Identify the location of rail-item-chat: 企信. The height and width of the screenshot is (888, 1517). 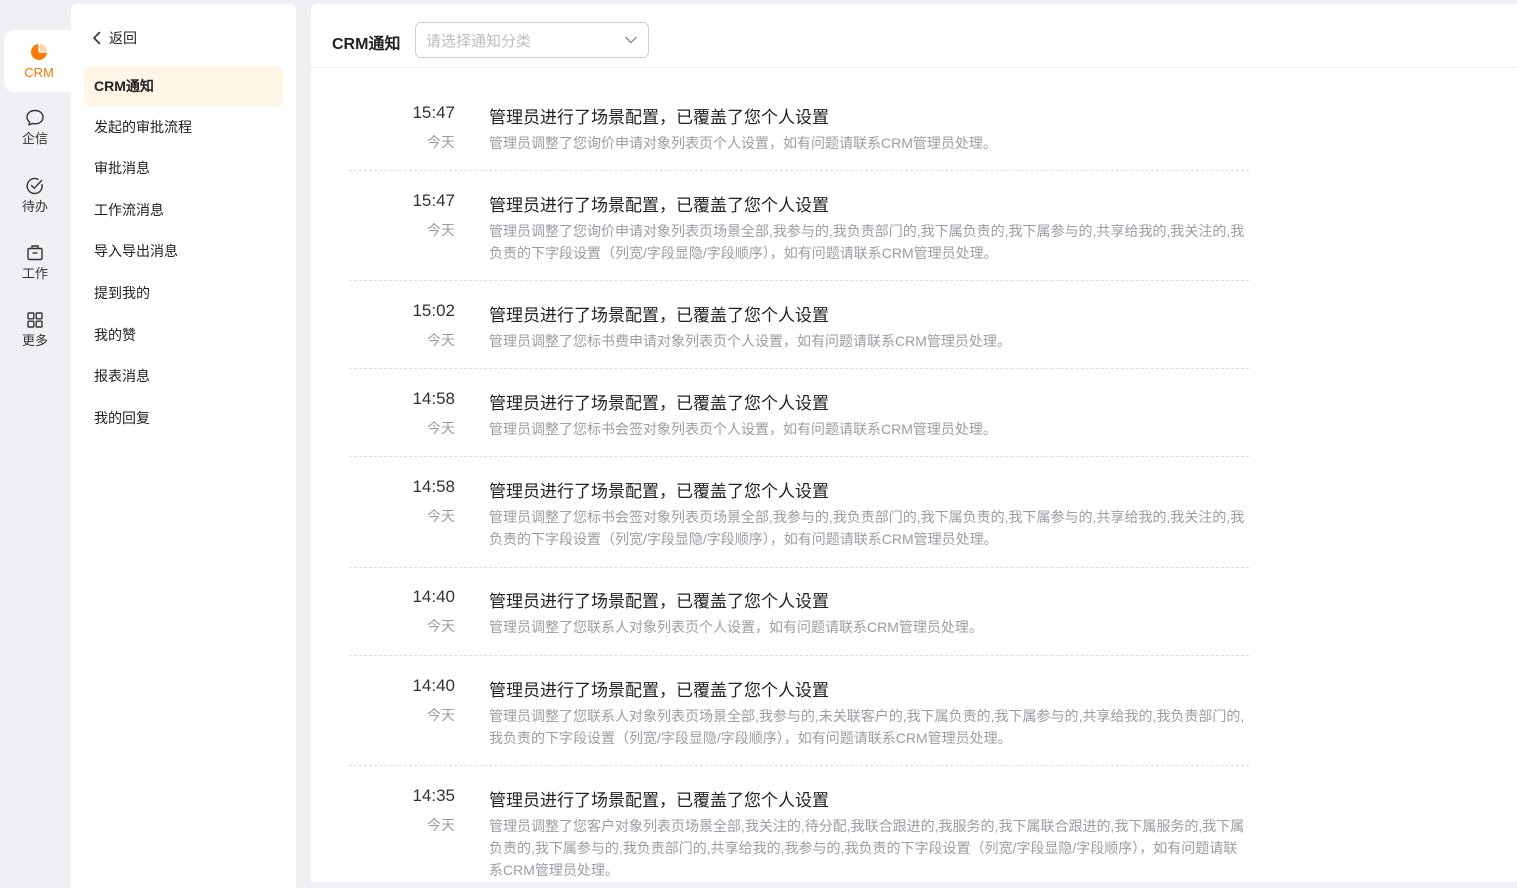
(35, 127).